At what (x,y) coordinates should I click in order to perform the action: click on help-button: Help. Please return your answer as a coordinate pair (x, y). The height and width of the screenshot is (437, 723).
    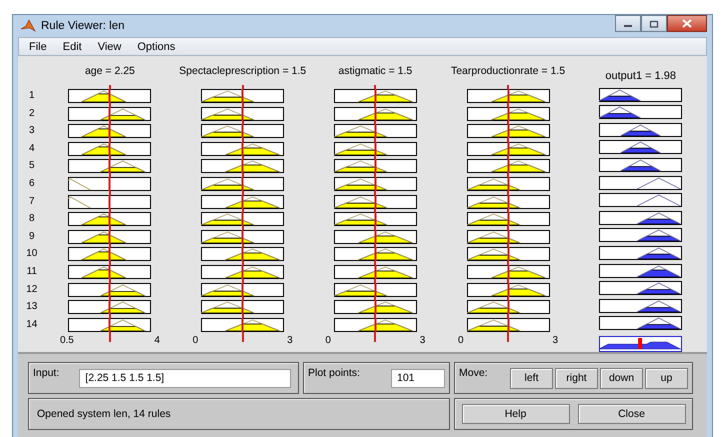
    Looking at the image, I should click on (516, 414).